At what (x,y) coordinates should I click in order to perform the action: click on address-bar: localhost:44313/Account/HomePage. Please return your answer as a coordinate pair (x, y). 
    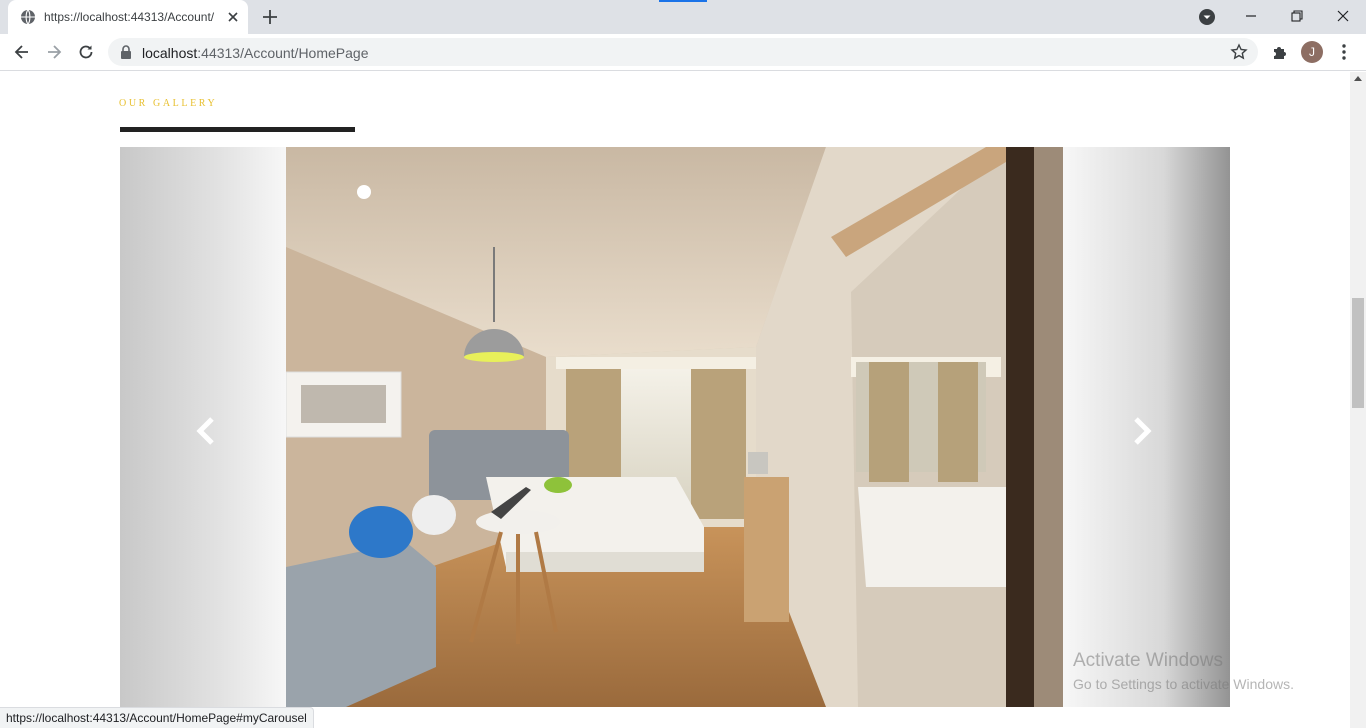
    Looking at the image, I should click on (683, 52).